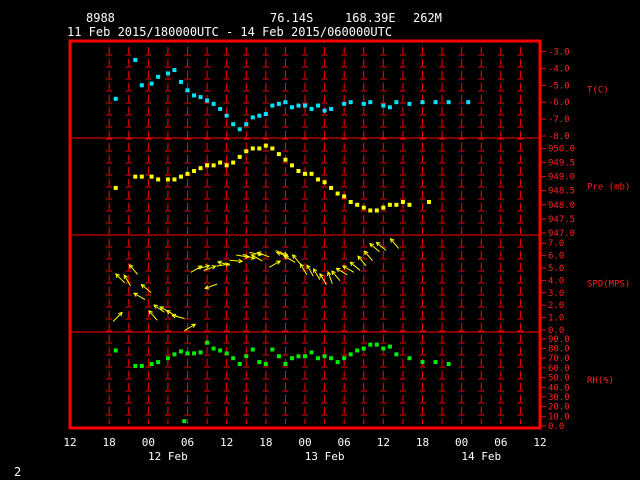  Describe the element at coordinates (559, 388) in the screenshot. I see `y-tick-label: 40.0` at that location.